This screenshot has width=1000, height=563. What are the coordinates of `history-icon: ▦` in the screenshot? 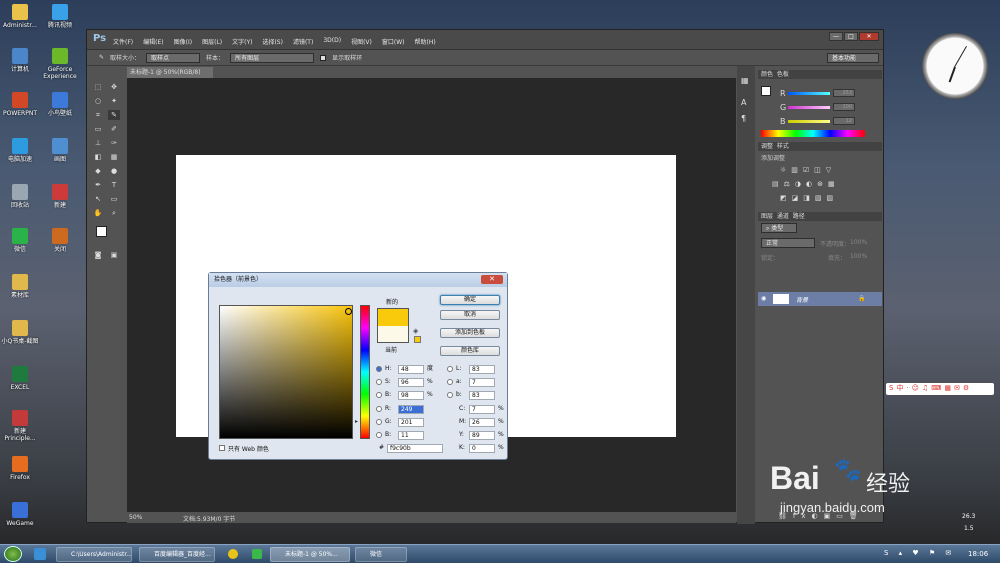 It's located at (745, 80).